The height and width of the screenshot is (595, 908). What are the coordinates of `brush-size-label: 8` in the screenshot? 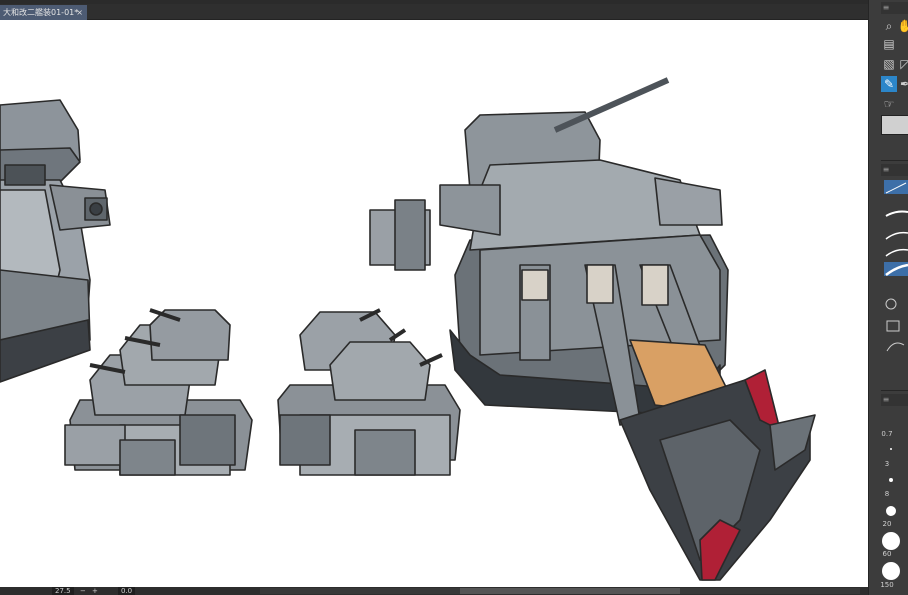 It's located at (887, 494).